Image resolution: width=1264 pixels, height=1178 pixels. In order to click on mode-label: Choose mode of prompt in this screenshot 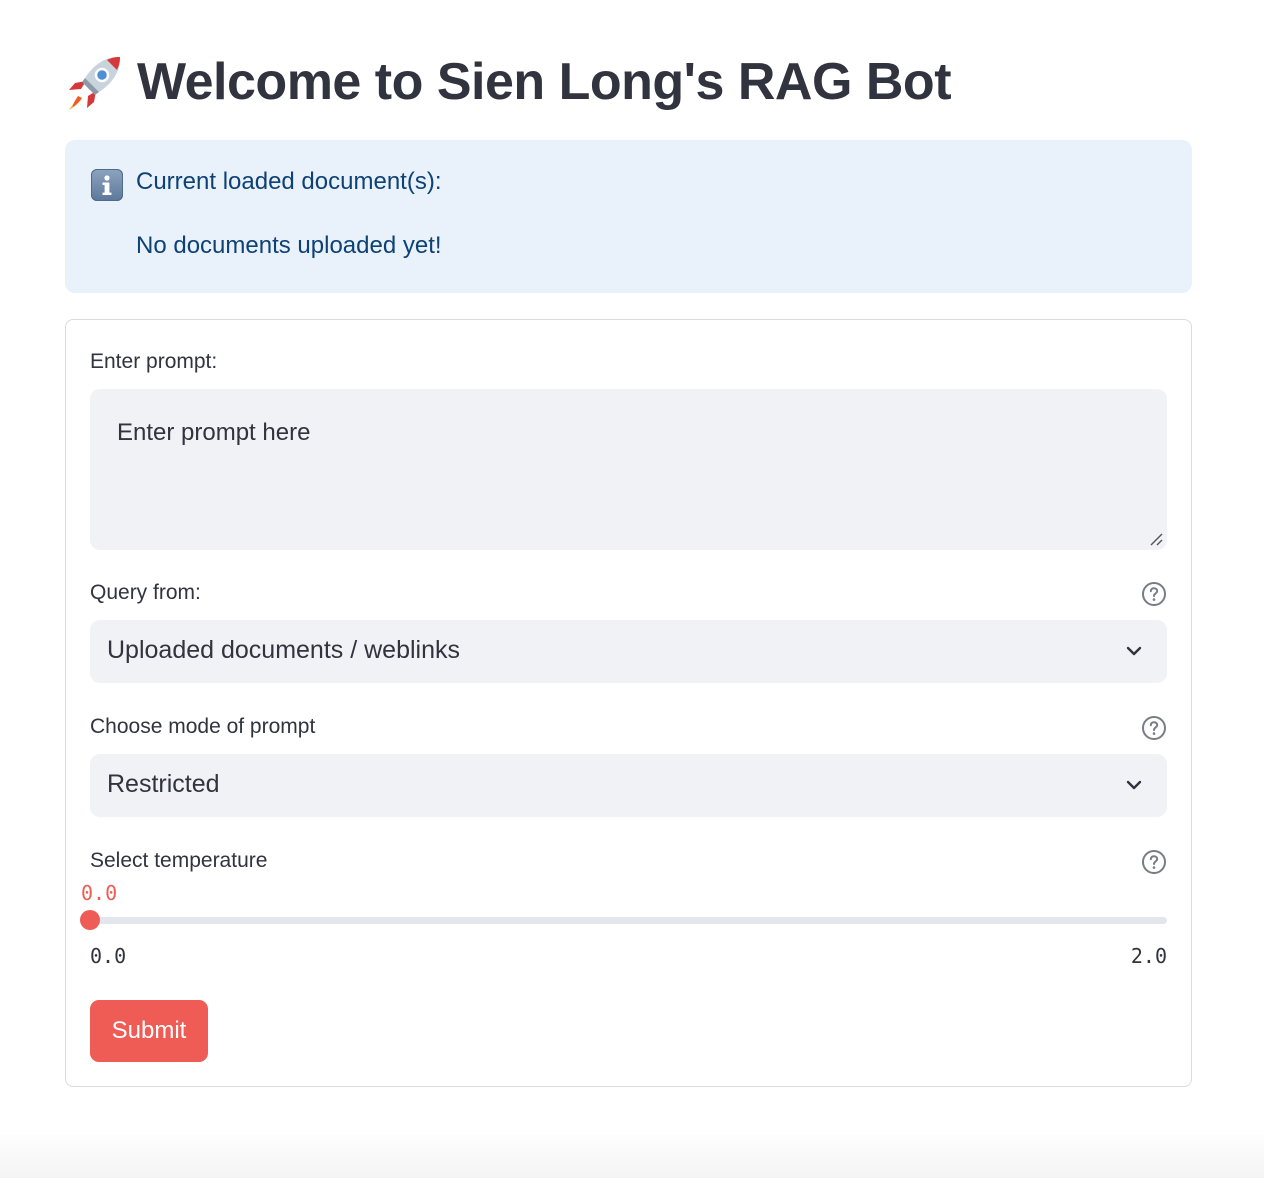, I will do `click(203, 726)`.